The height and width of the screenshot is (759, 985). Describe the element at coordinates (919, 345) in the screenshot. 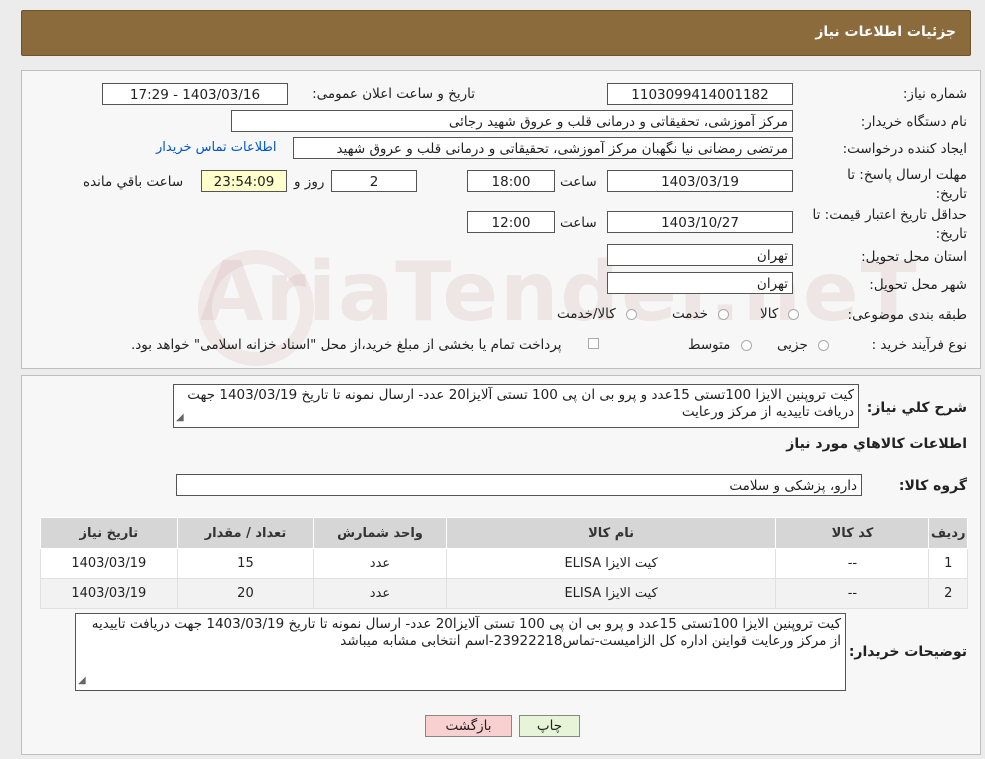

I see `process-label: نوع فرآیند خرید :` at that location.